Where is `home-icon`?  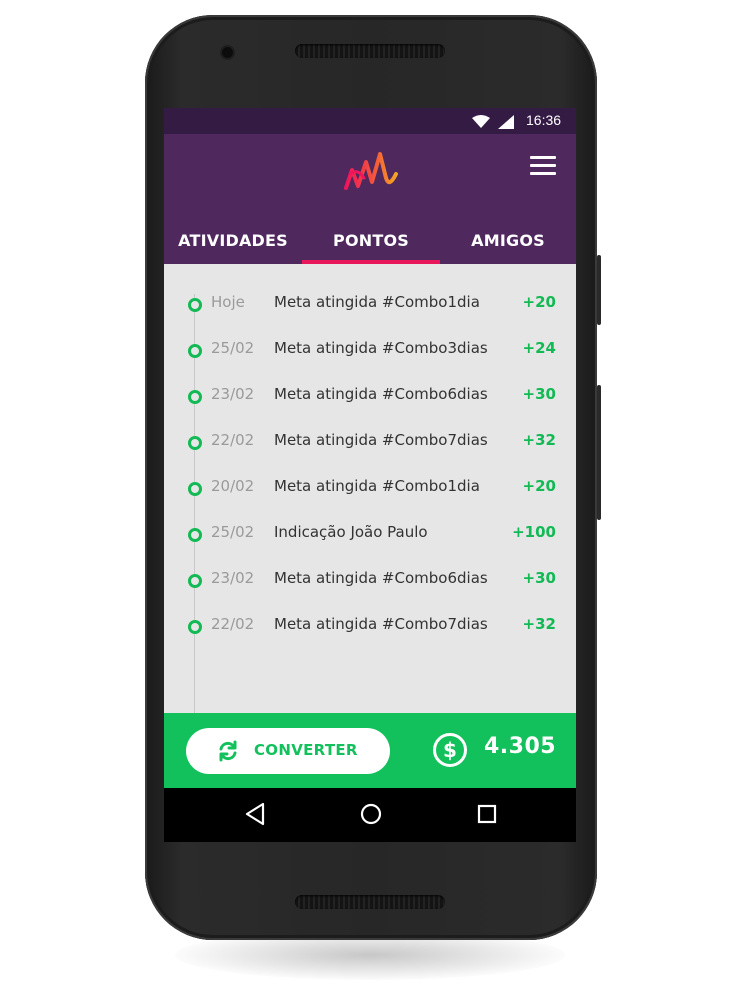 home-icon is located at coordinates (371, 814).